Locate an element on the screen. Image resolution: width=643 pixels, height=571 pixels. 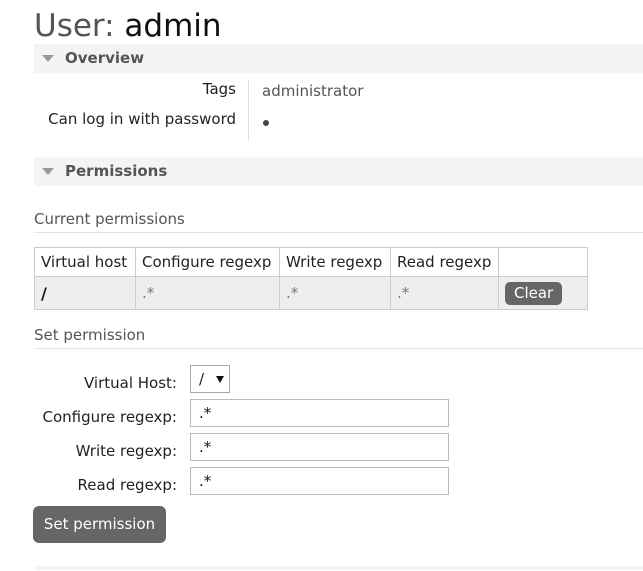
set-permission-button: Set permission is located at coordinates (99, 524).